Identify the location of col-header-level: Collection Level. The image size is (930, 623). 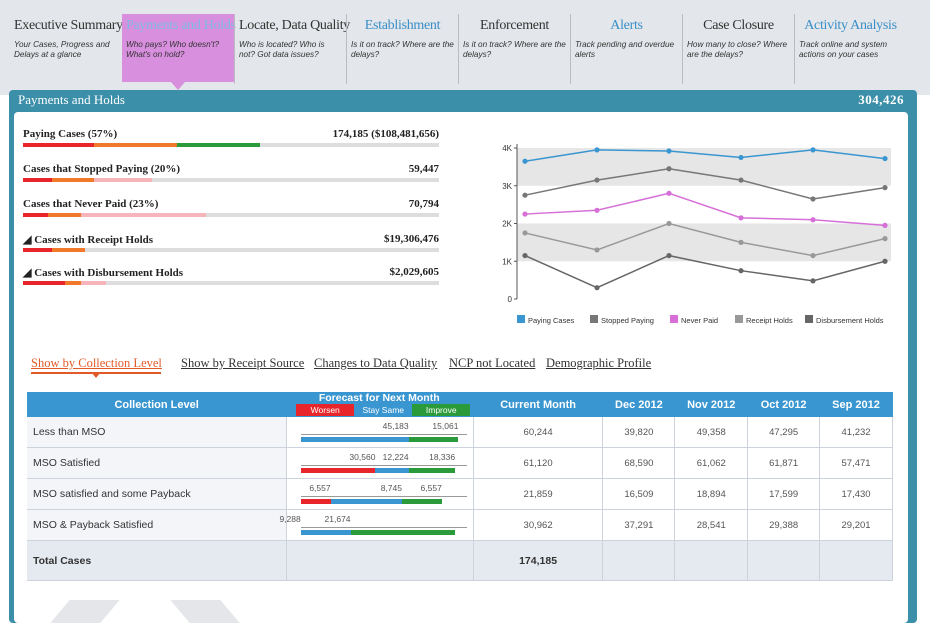
(157, 404).